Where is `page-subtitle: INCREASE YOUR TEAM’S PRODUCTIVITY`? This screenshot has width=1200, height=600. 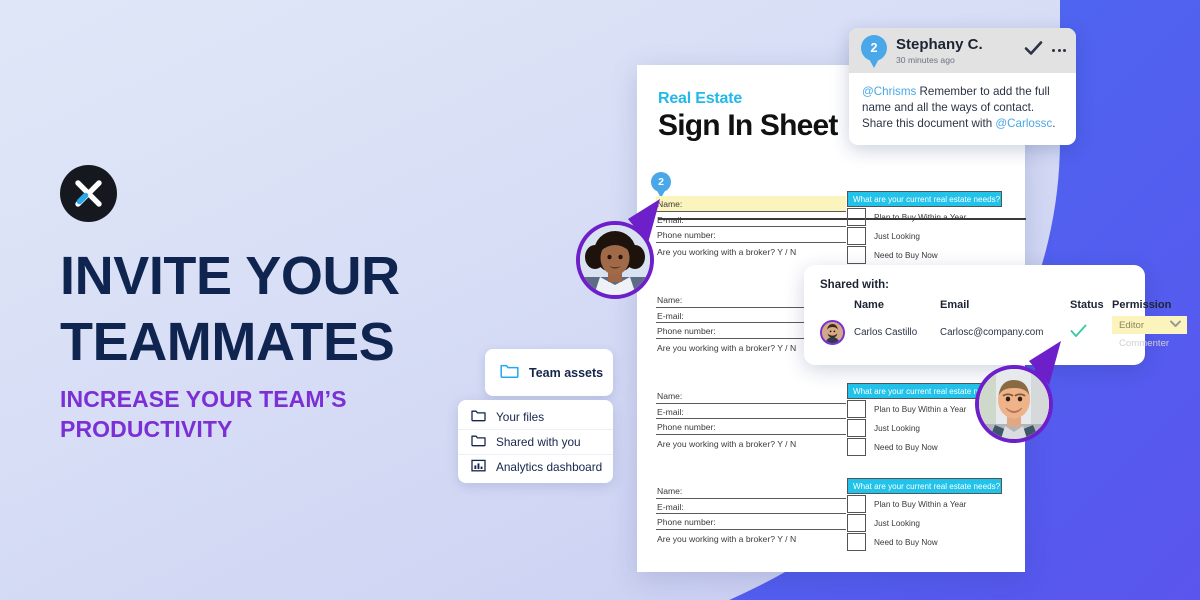
page-subtitle: INCREASE YOUR TEAM’S PRODUCTIVITY is located at coordinates (203, 414).